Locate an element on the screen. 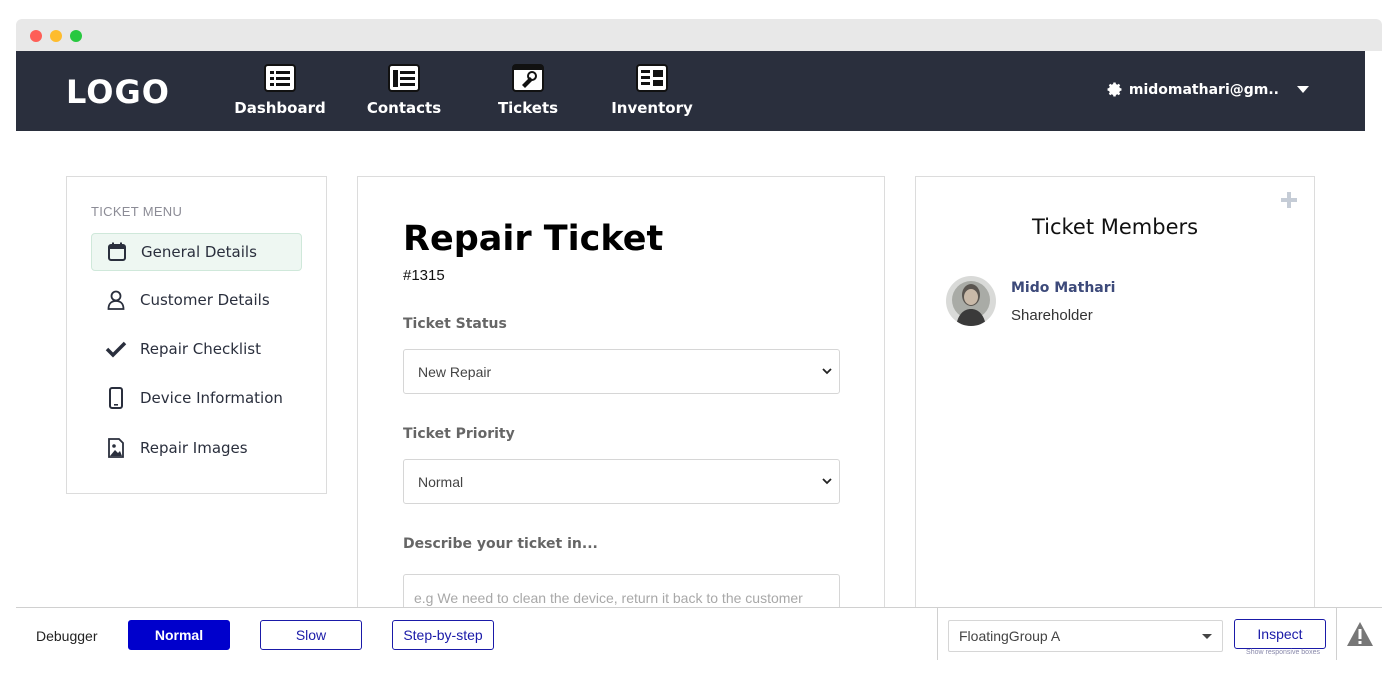  floating-group-value: FloatingGroup A is located at coordinates (1010, 636).